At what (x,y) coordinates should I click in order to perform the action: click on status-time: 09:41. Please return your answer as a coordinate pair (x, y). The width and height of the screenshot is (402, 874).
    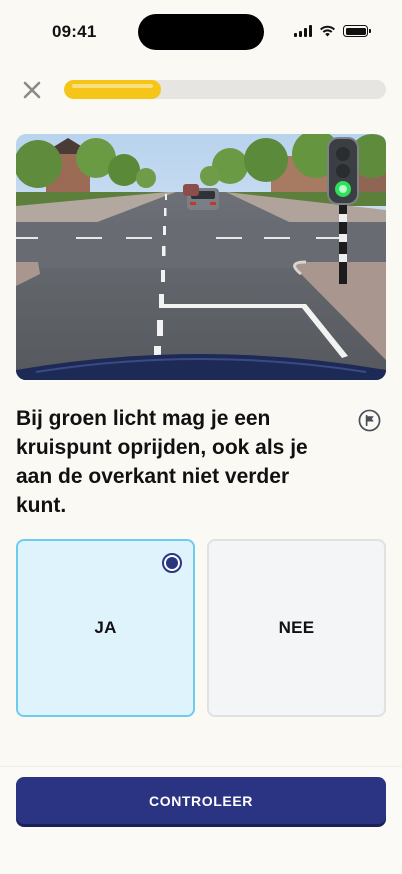
    Looking at the image, I should click on (74, 31).